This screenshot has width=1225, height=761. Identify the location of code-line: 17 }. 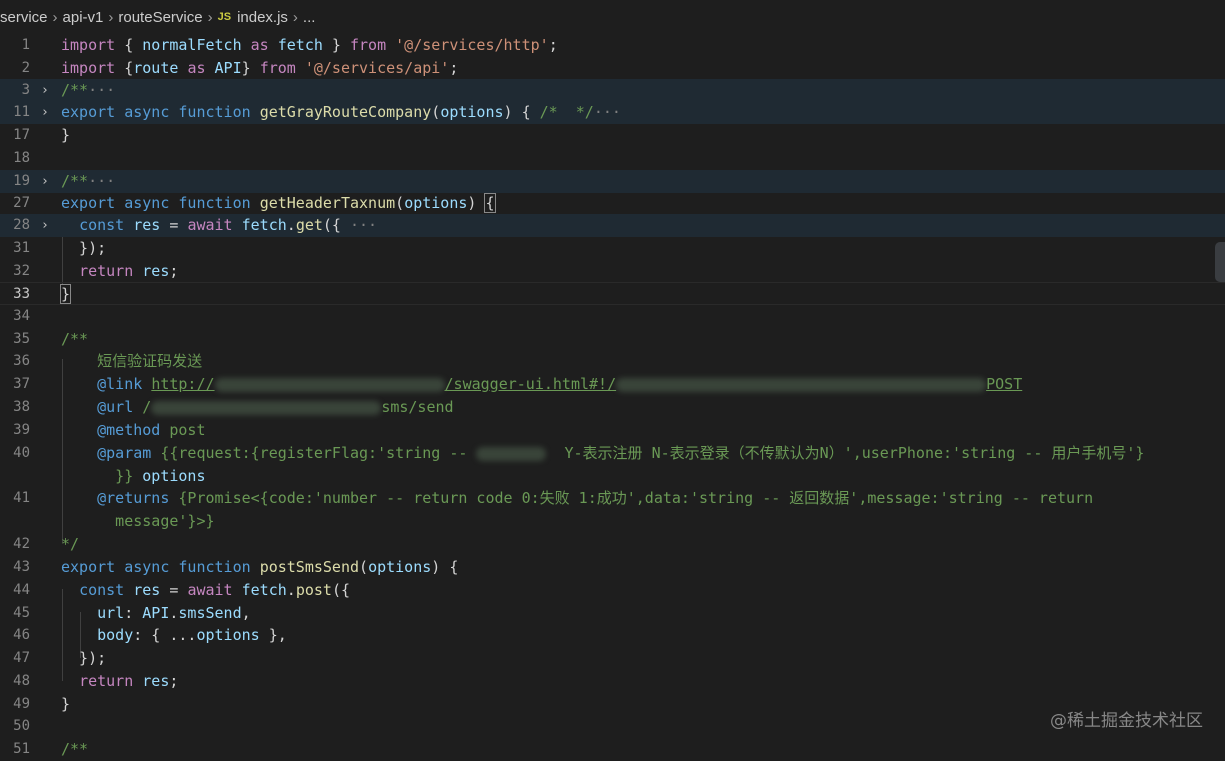
(612, 135).